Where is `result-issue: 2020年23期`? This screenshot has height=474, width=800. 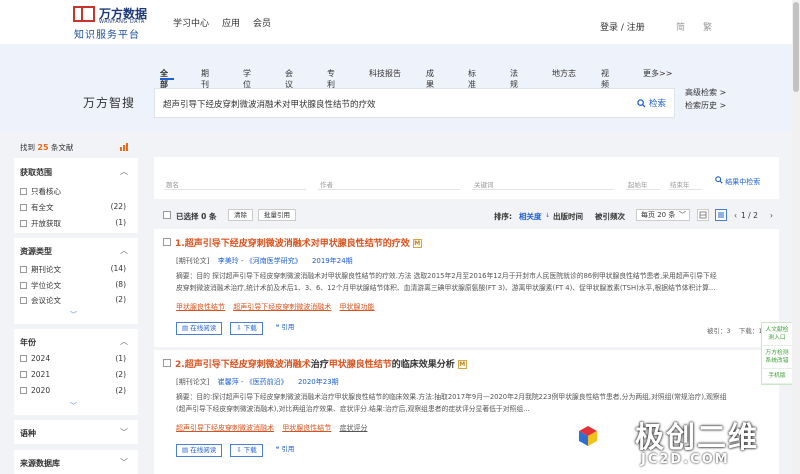
result-issue: 2020年23期 is located at coordinates (318, 382).